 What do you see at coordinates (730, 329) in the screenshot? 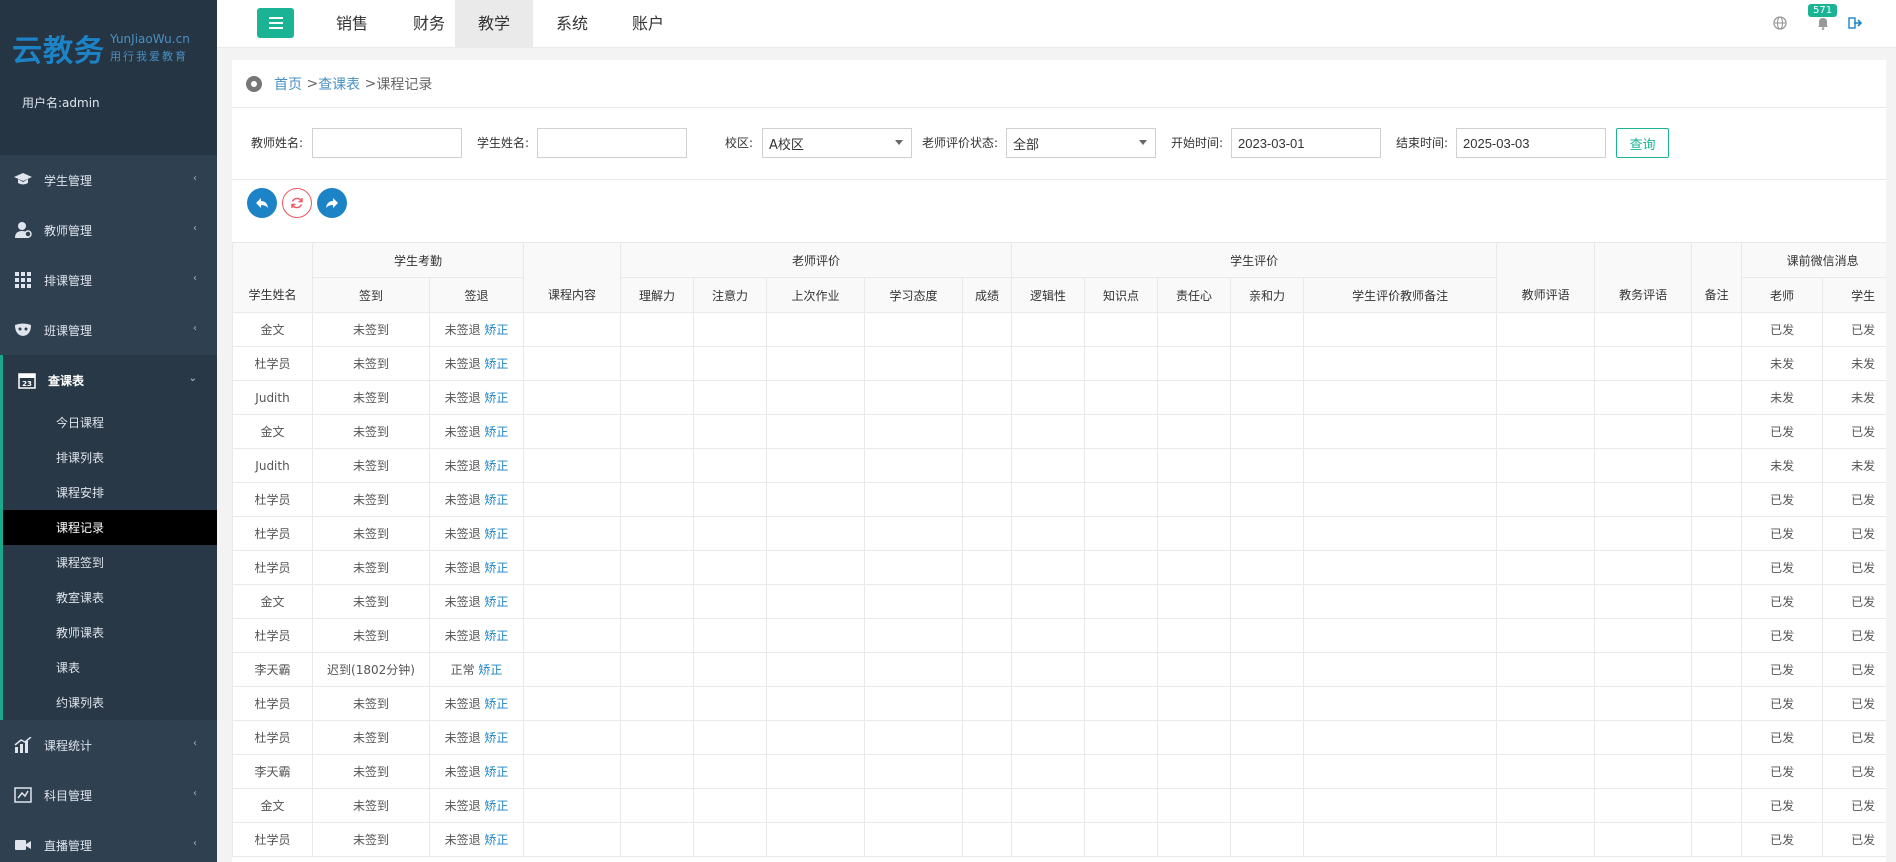
I see `cell-attention` at bounding box center [730, 329].